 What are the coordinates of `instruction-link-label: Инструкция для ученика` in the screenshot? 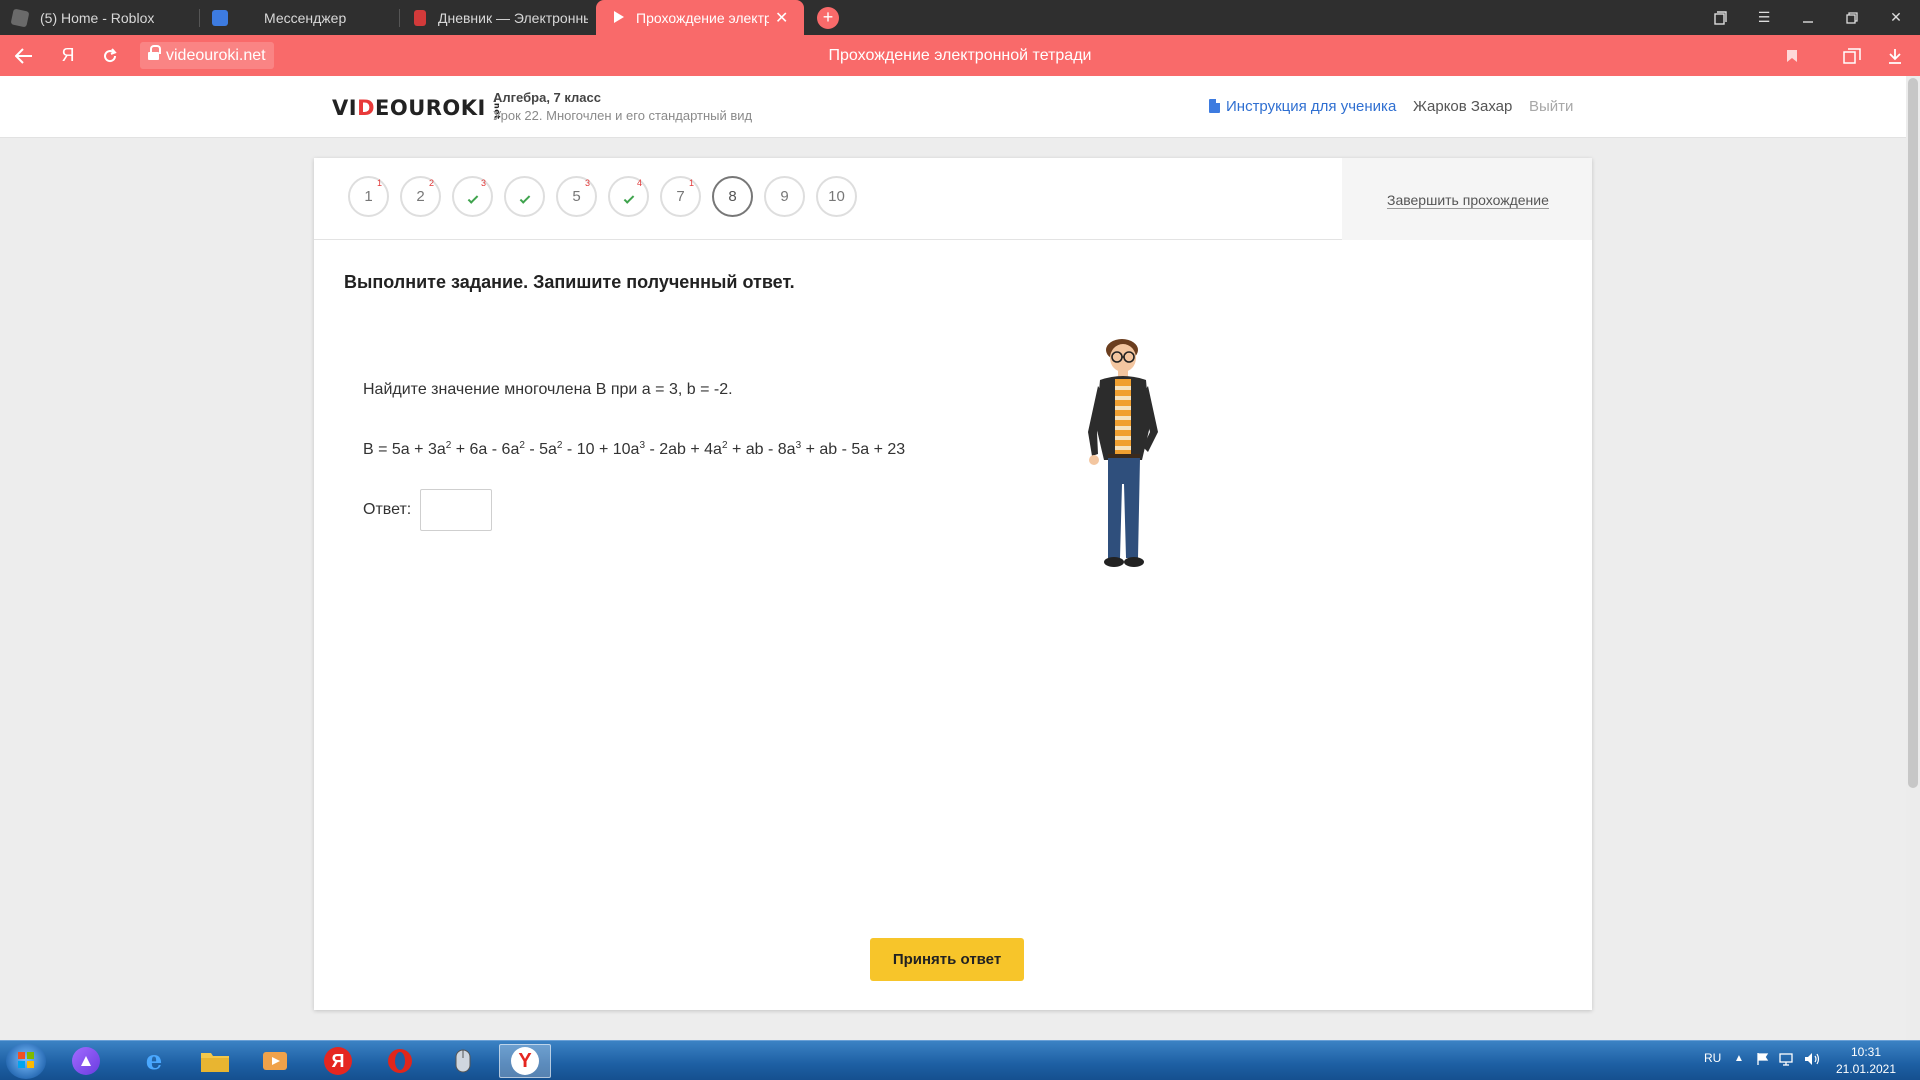 It's located at (1311, 106).